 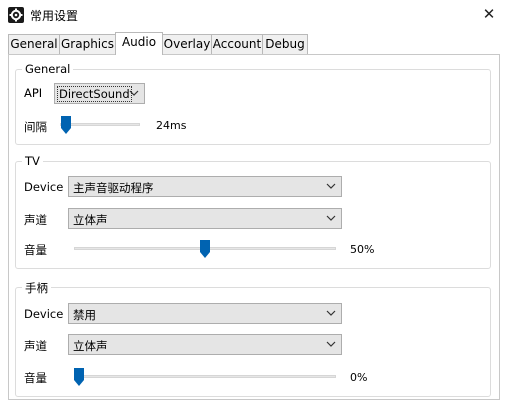 I want to click on close-icon: ✕, so click(x=489, y=14).